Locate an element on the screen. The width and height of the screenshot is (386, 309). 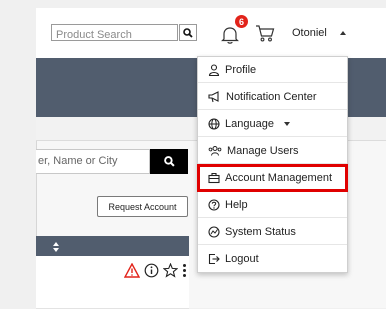
menu-item-label: System Status is located at coordinates (260, 231).